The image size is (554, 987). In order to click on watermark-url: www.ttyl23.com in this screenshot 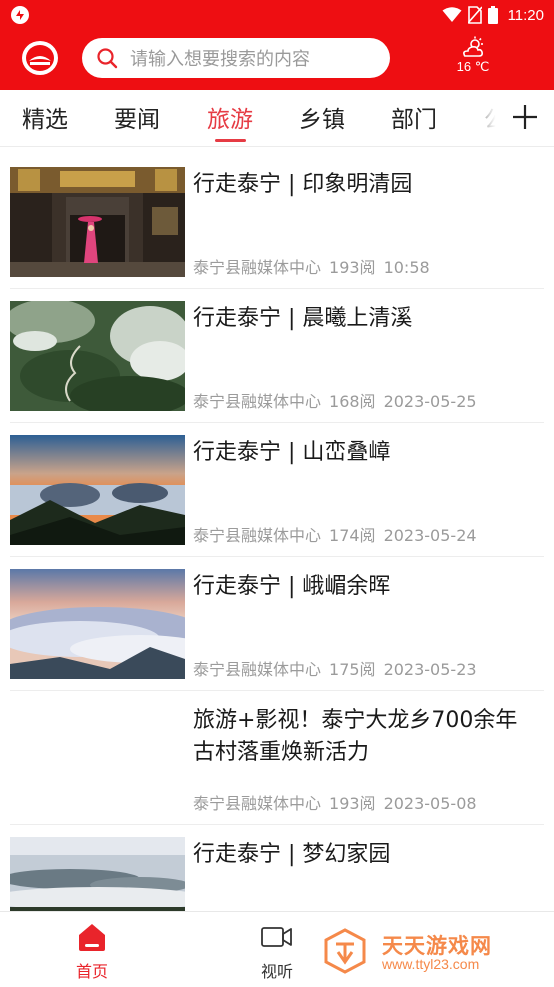, I will do `click(431, 964)`.